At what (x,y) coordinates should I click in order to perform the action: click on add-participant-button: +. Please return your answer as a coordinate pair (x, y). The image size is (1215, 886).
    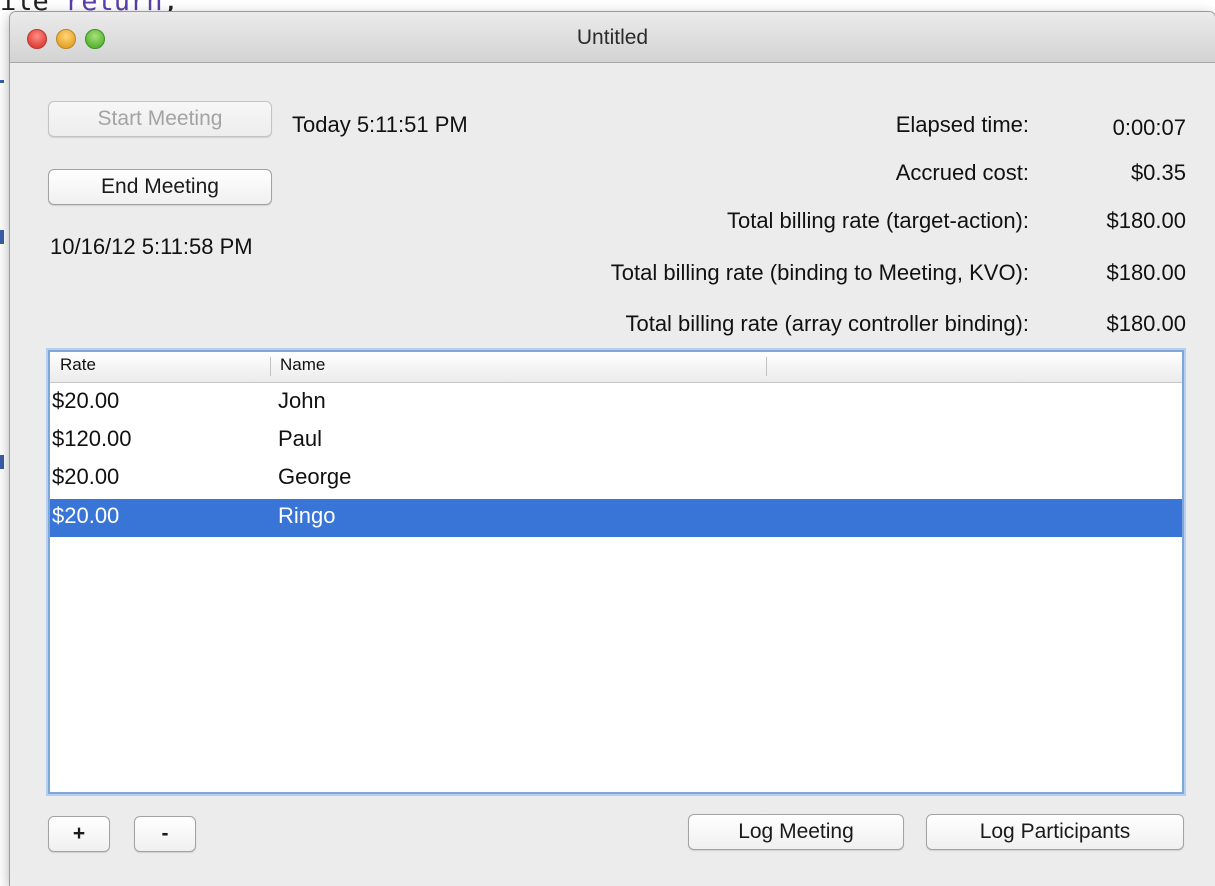
    Looking at the image, I should click on (79, 834).